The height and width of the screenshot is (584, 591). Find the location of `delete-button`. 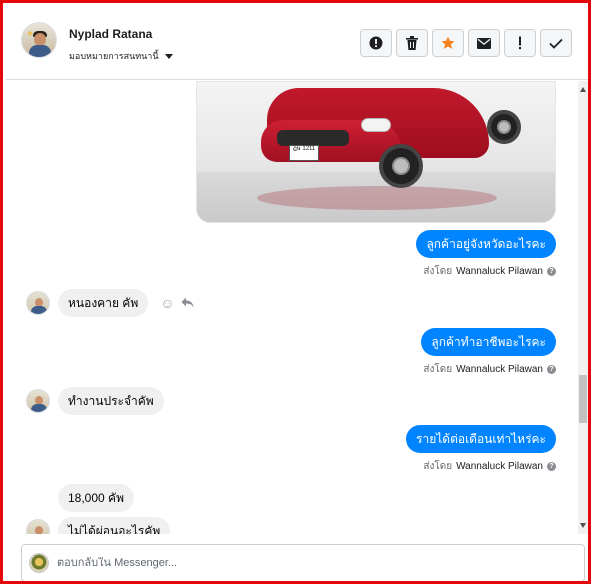

delete-button is located at coordinates (412, 43).